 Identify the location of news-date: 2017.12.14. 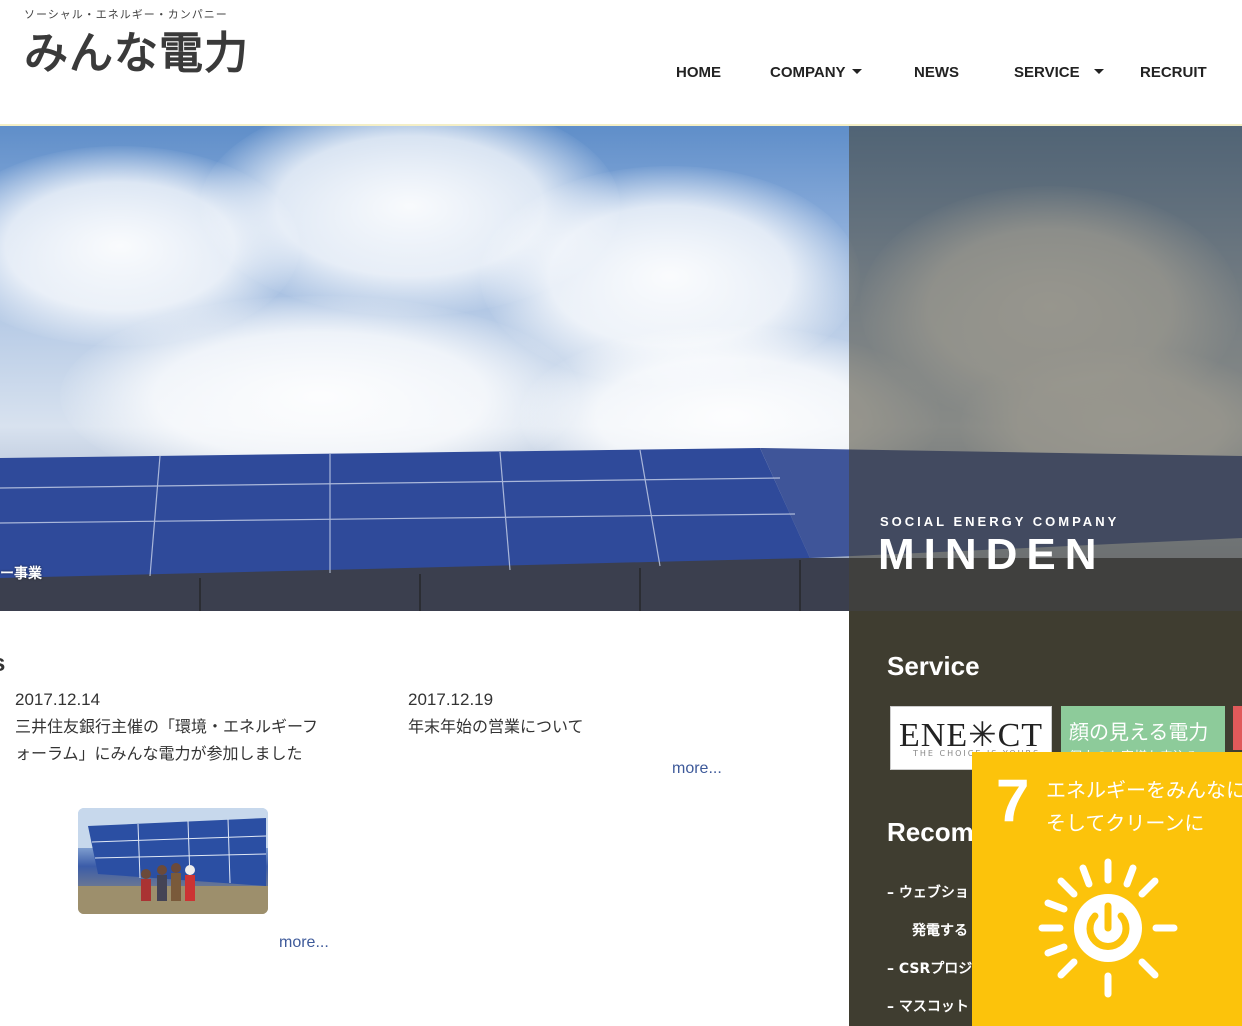
(58, 699).